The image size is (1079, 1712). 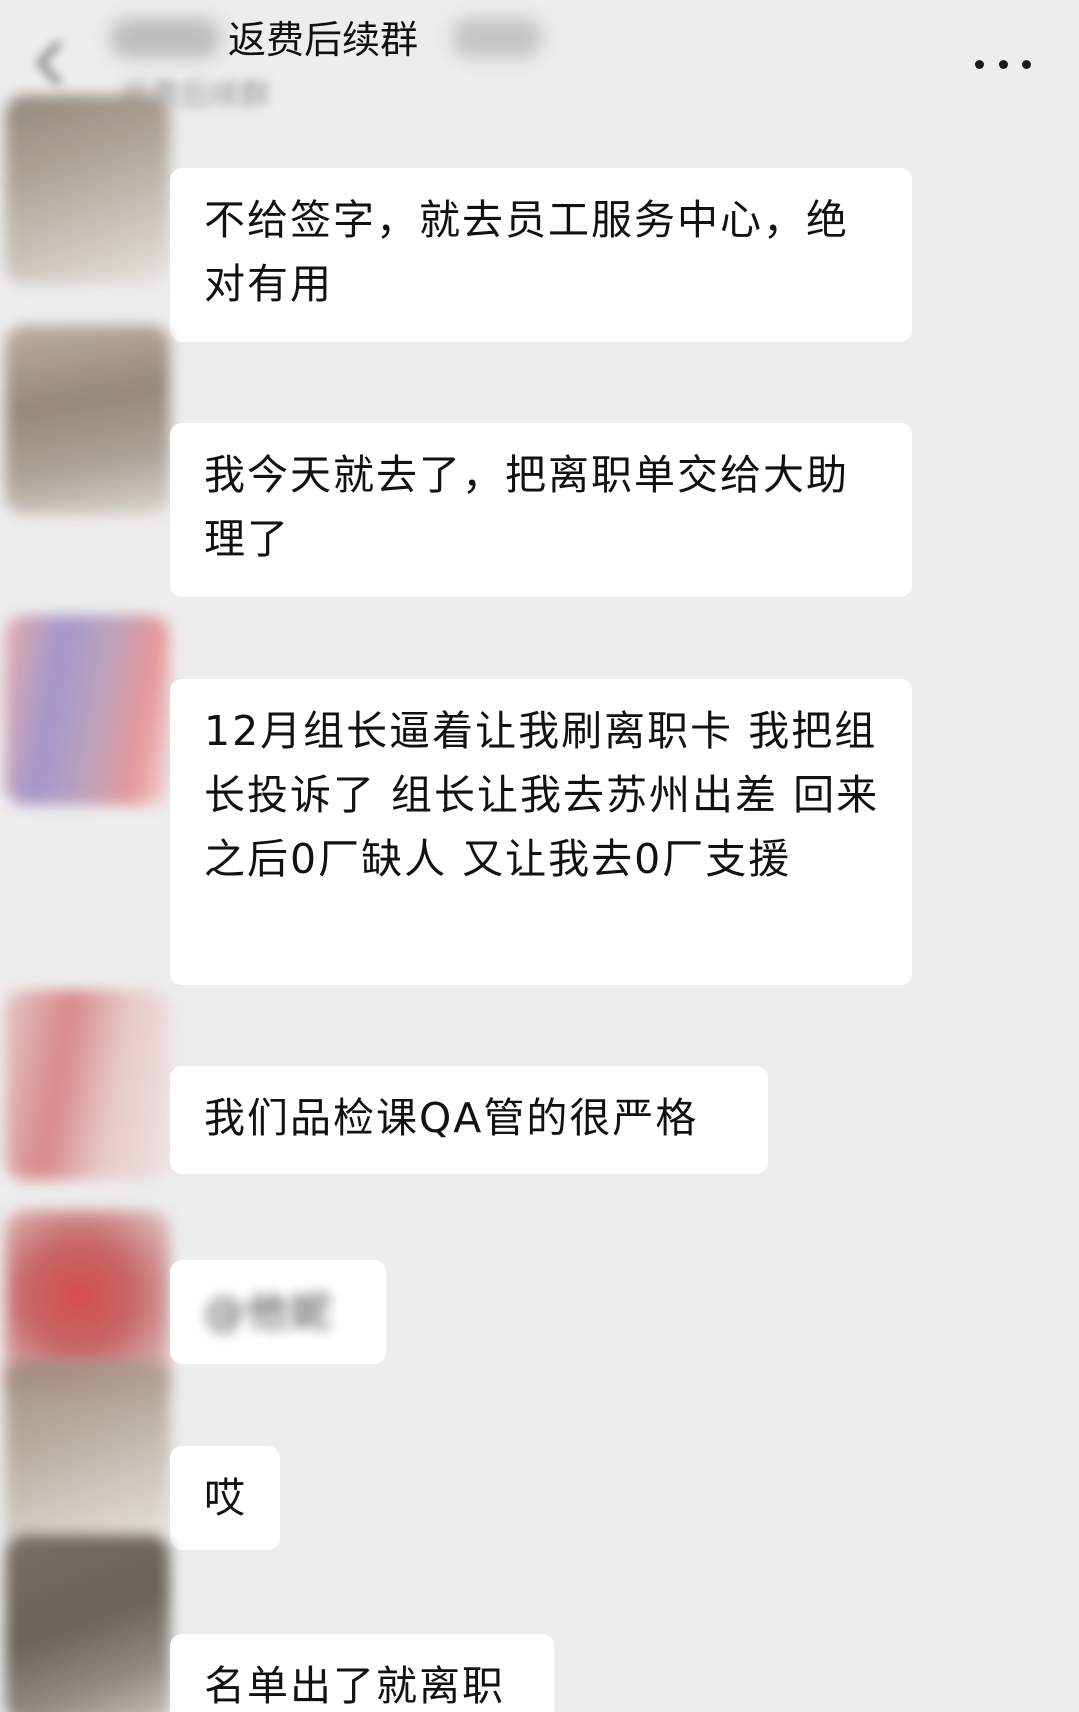 I want to click on message-text: 我们品检课QA管的很严格, so click(x=451, y=1118).